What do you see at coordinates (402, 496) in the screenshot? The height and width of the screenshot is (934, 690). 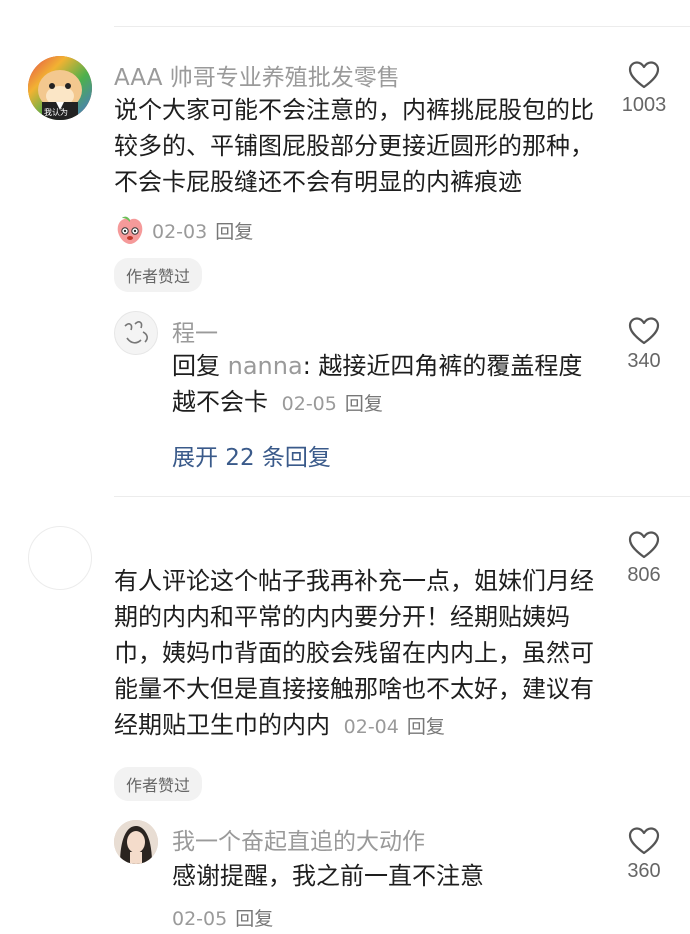 I see `comment-divider` at bounding box center [402, 496].